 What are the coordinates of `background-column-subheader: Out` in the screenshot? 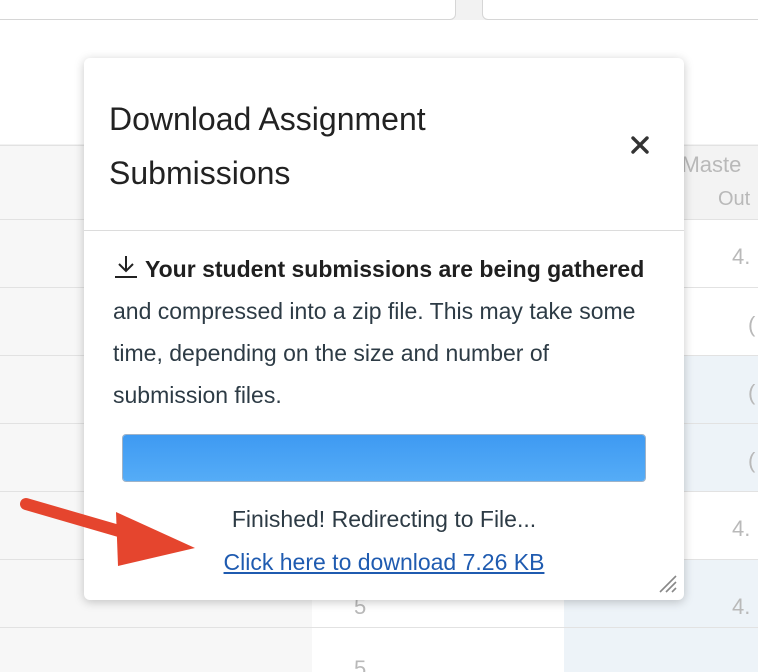 It's located at (734, 199).